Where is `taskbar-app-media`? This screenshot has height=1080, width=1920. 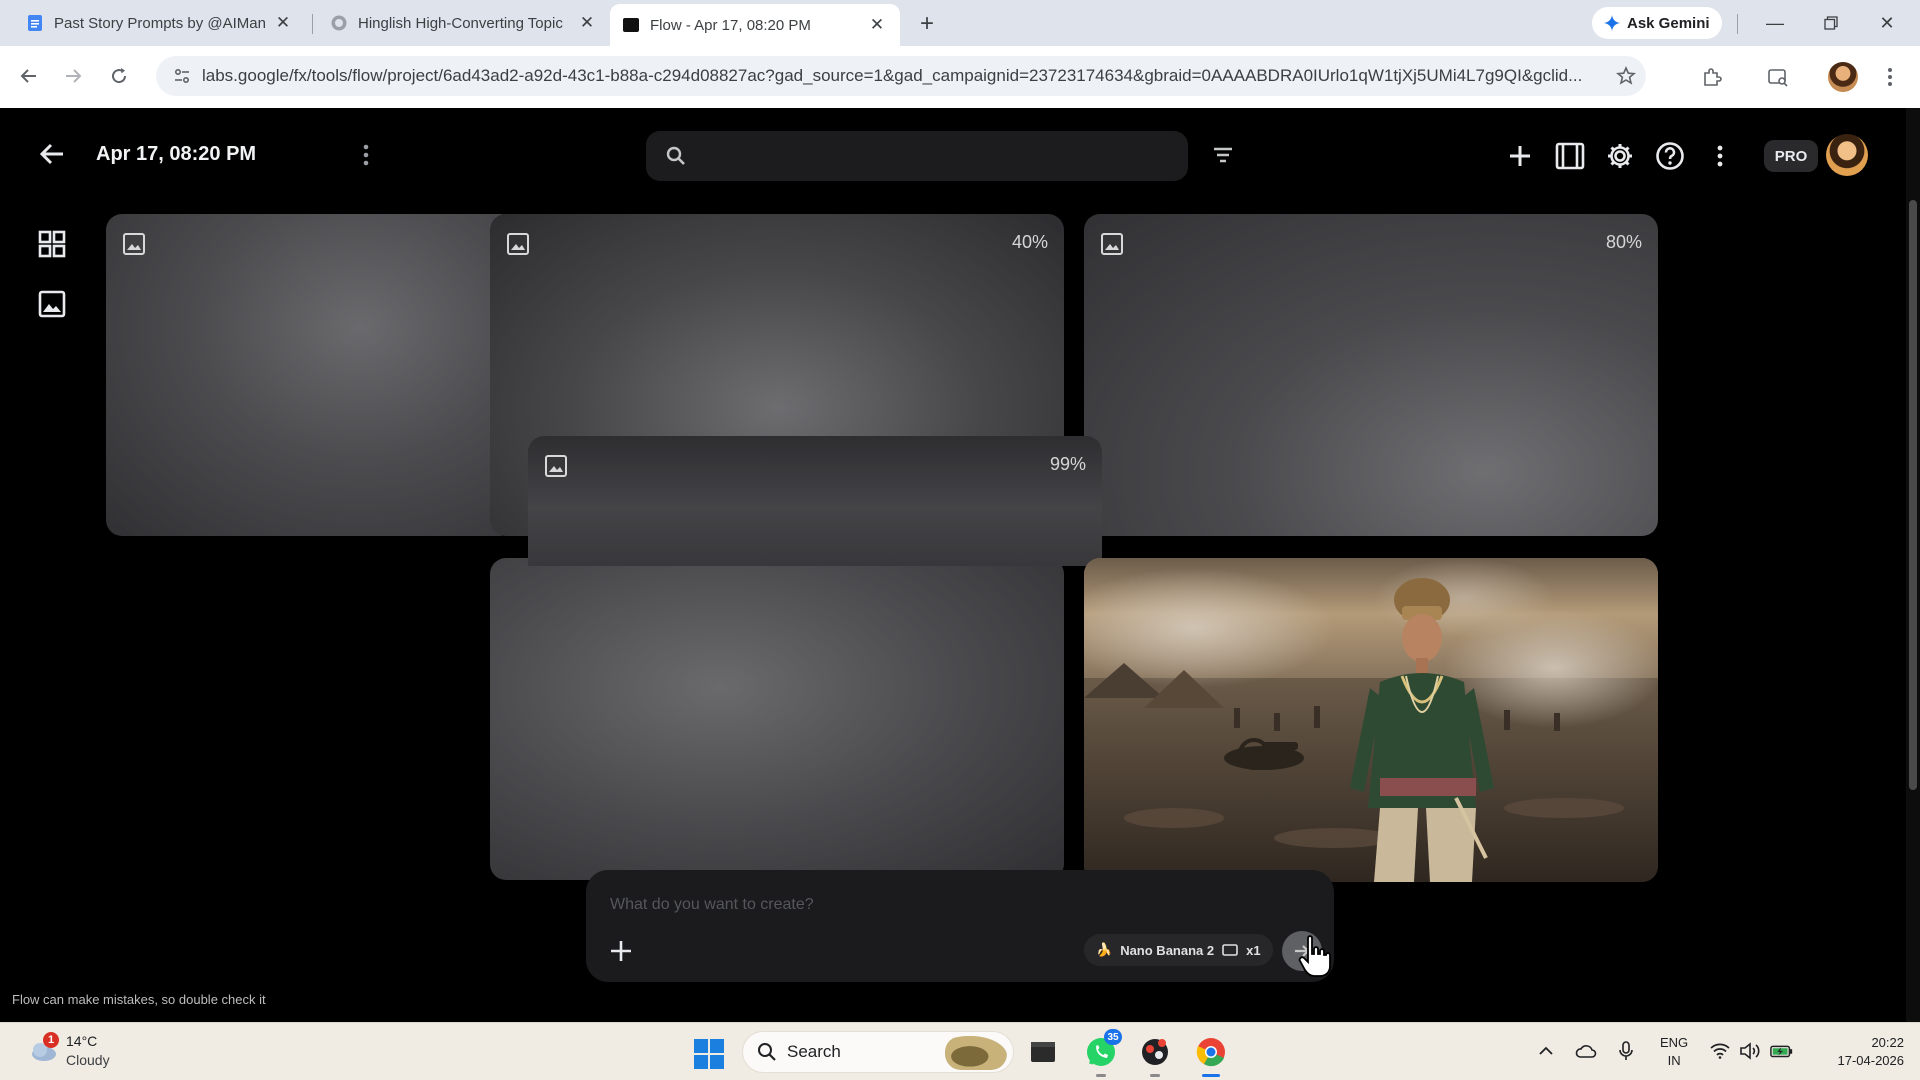
taskbar-app-media is located at coordinates (1155, 1055).